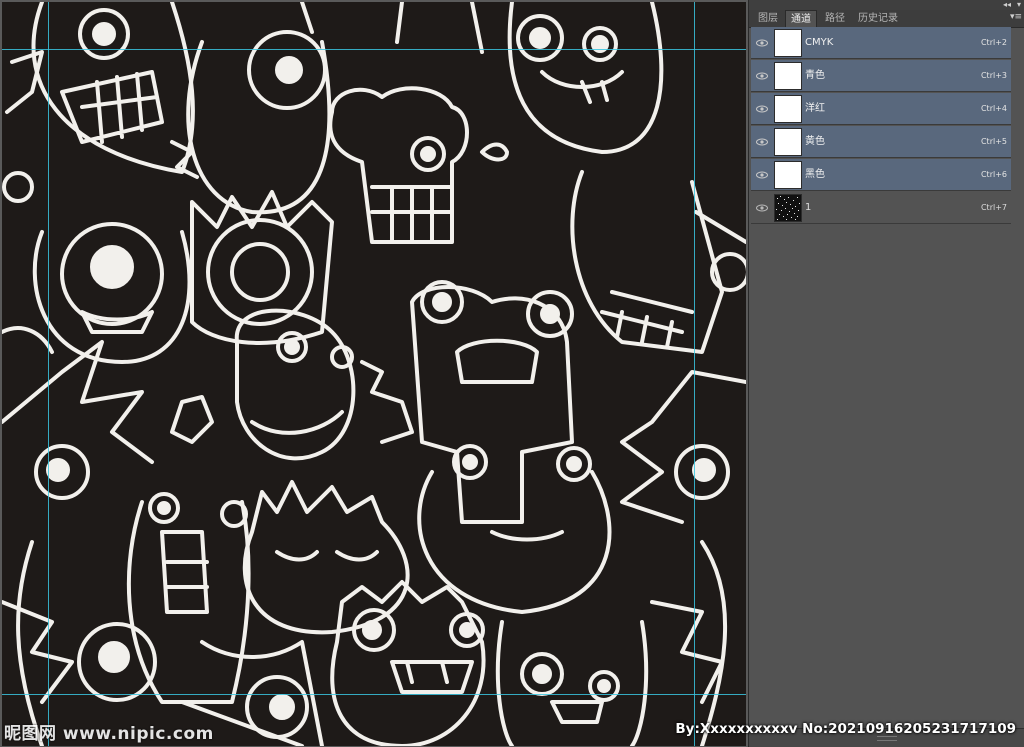  What do you see at coordinates (374, 49) in the screenshot?
I see `guide-horizontal-top` at bounding box center [374, 49].